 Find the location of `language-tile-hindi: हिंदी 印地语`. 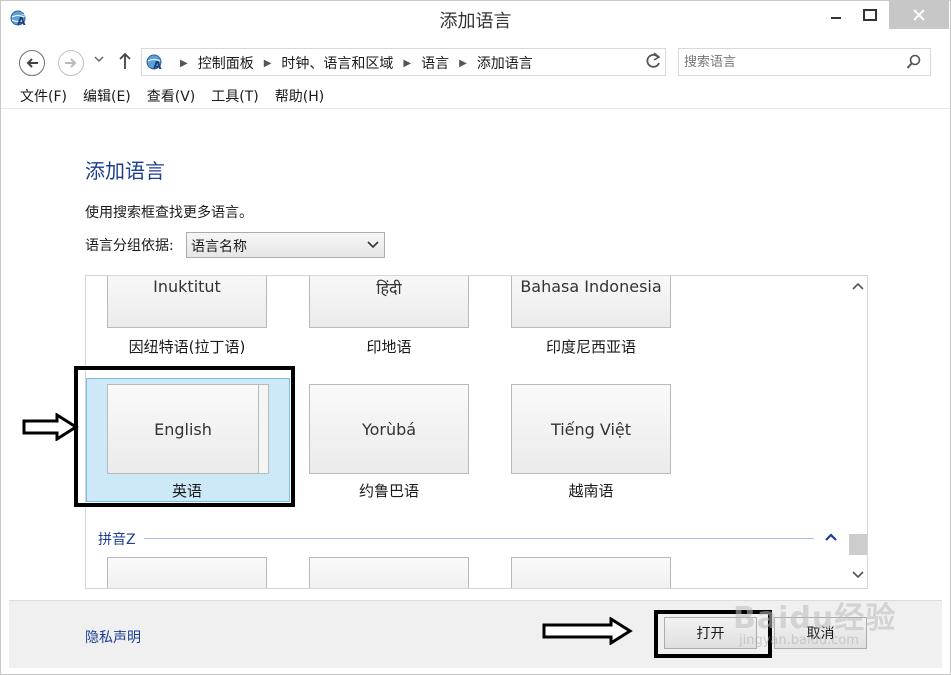

language-tile-hindi: हिंदी 印地语 is located at coordinates (389, 316).